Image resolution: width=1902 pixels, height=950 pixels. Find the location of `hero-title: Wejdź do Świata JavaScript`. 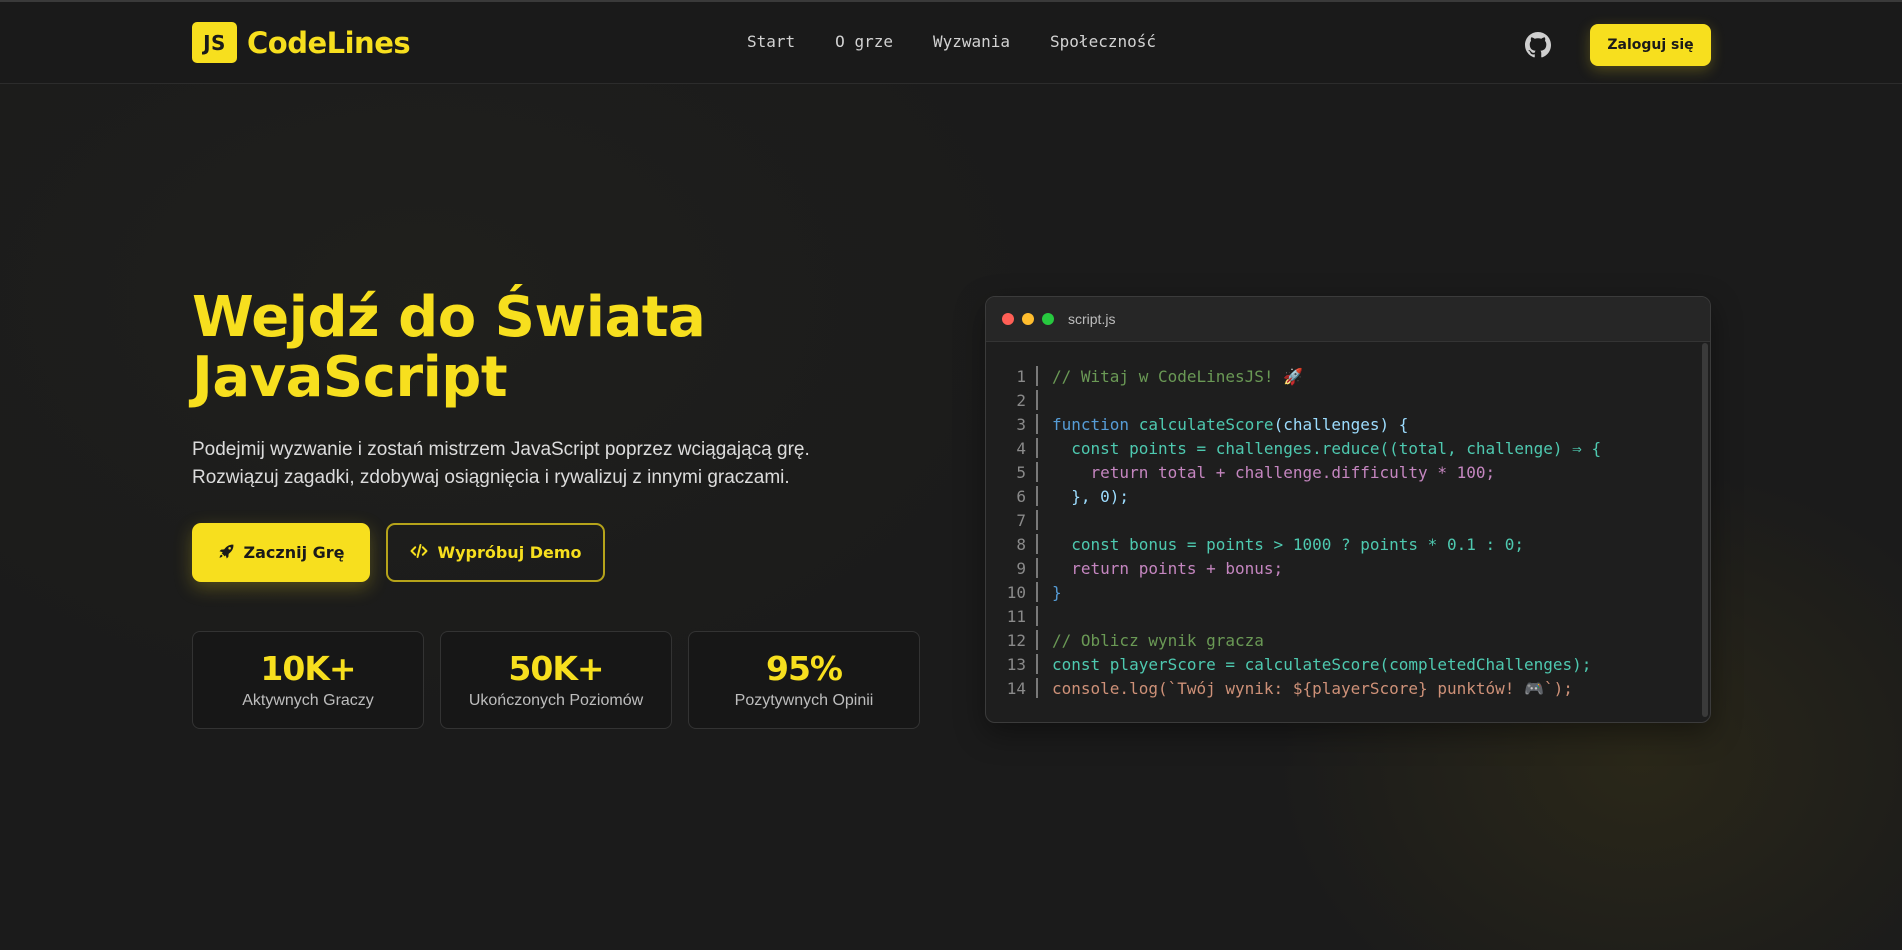

hero-title: Wejdź do Świata JavaScript is located at coordinates (542, 348).